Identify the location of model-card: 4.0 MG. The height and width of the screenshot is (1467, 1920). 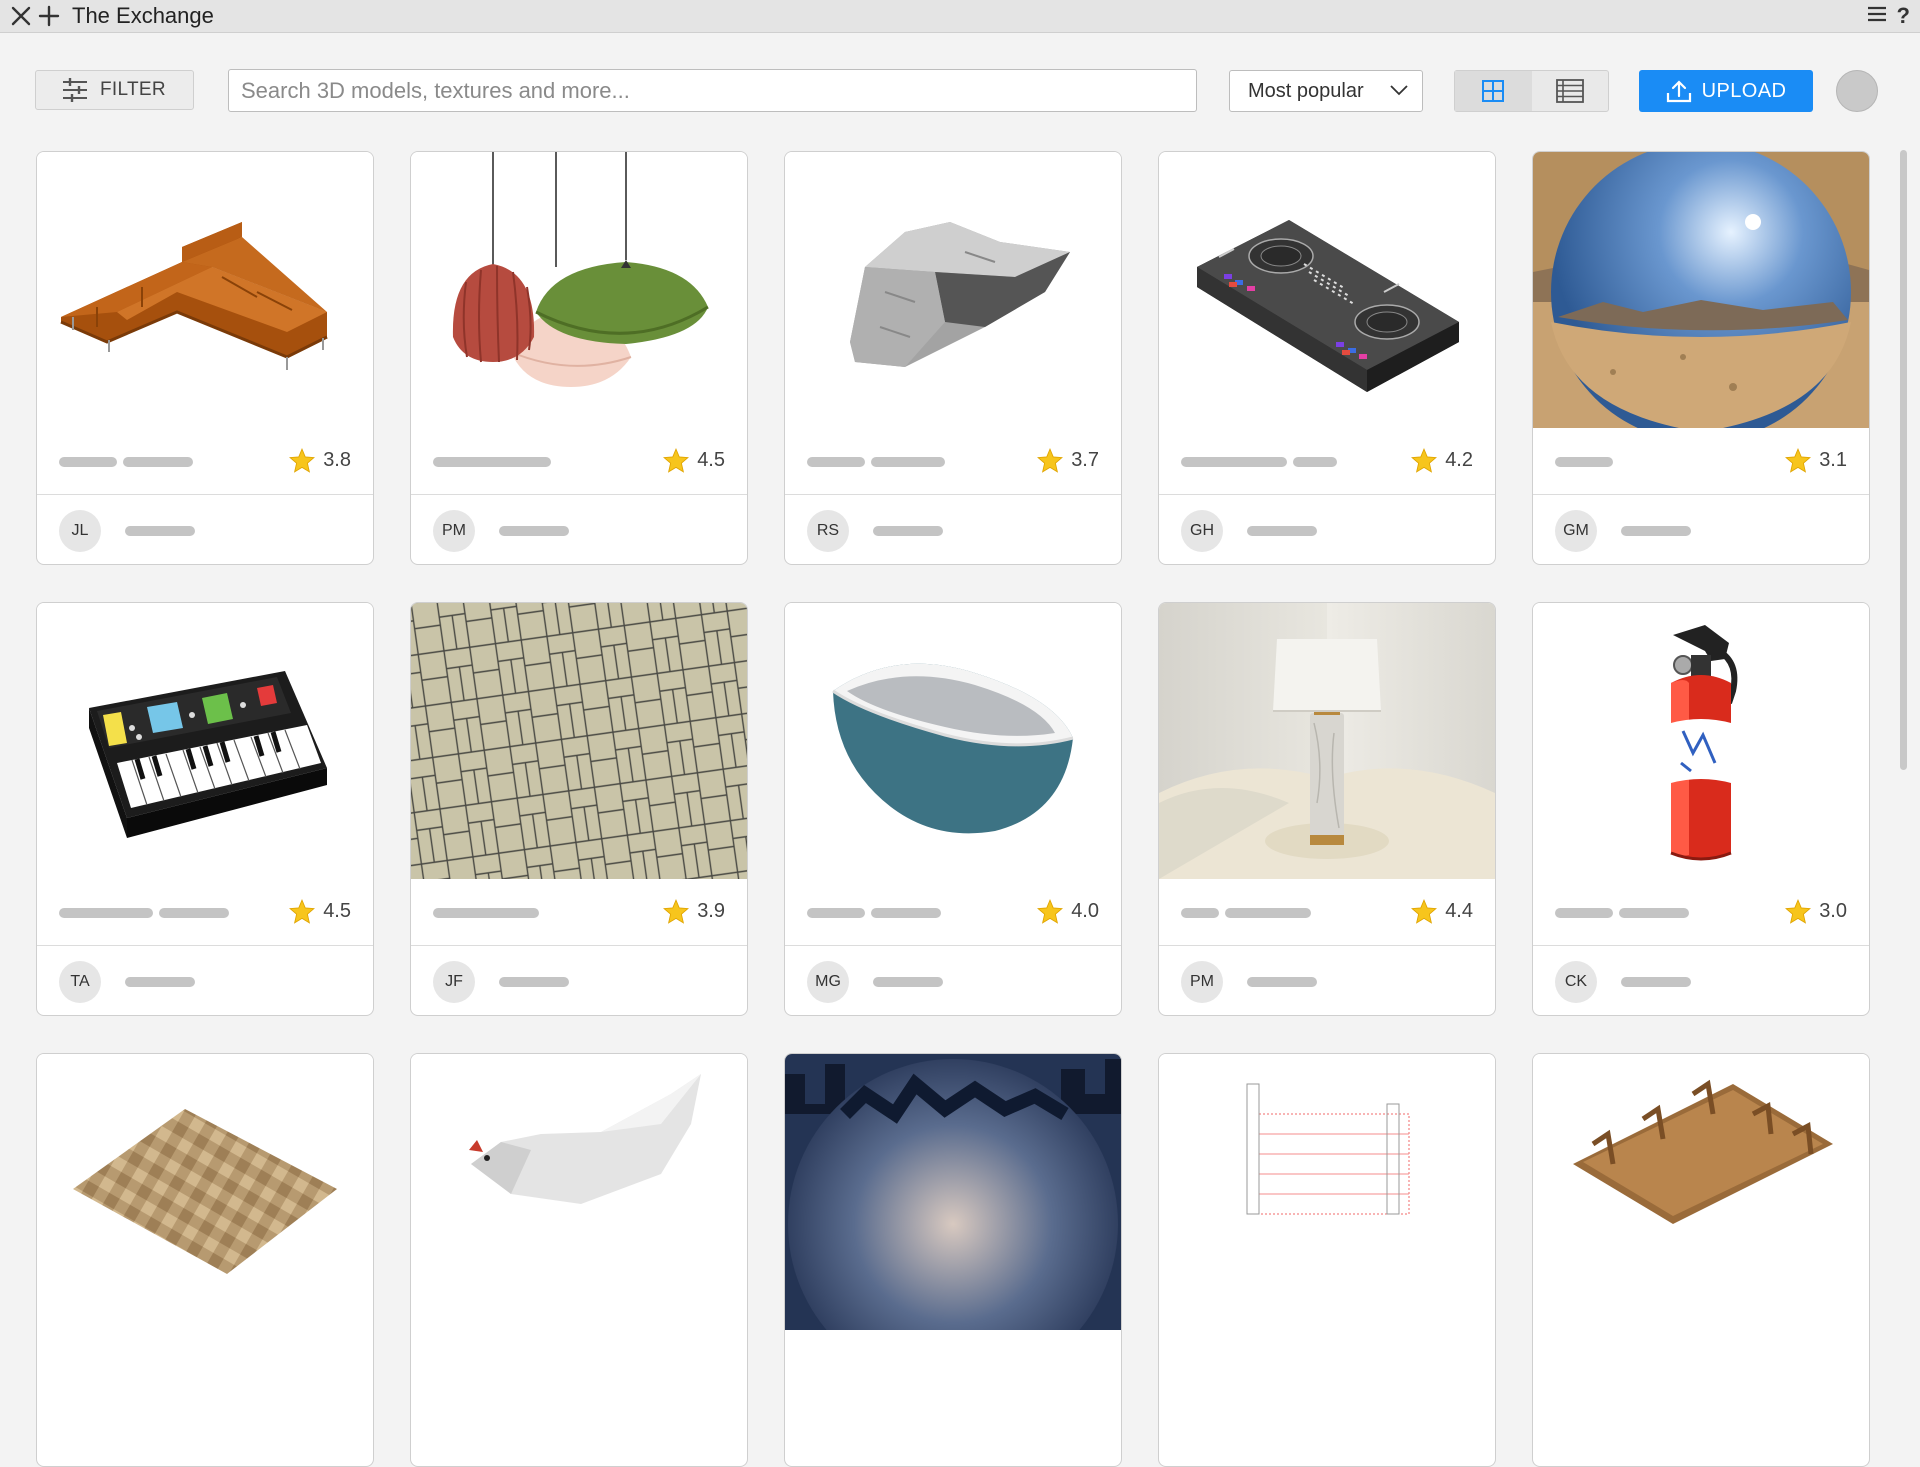
(953, 809).